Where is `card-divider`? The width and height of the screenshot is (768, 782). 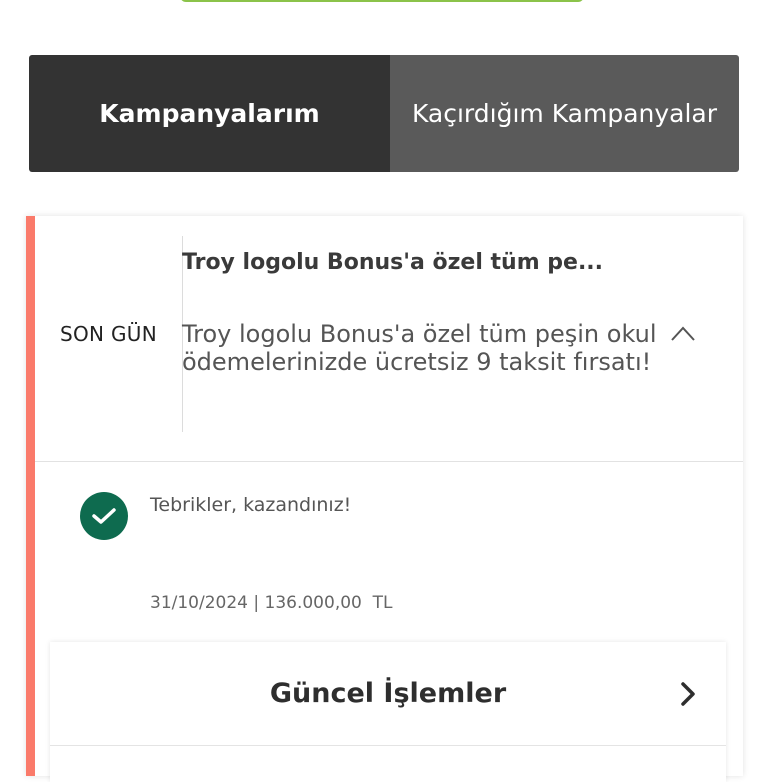
card-divider is located at coordinates (389, 461).